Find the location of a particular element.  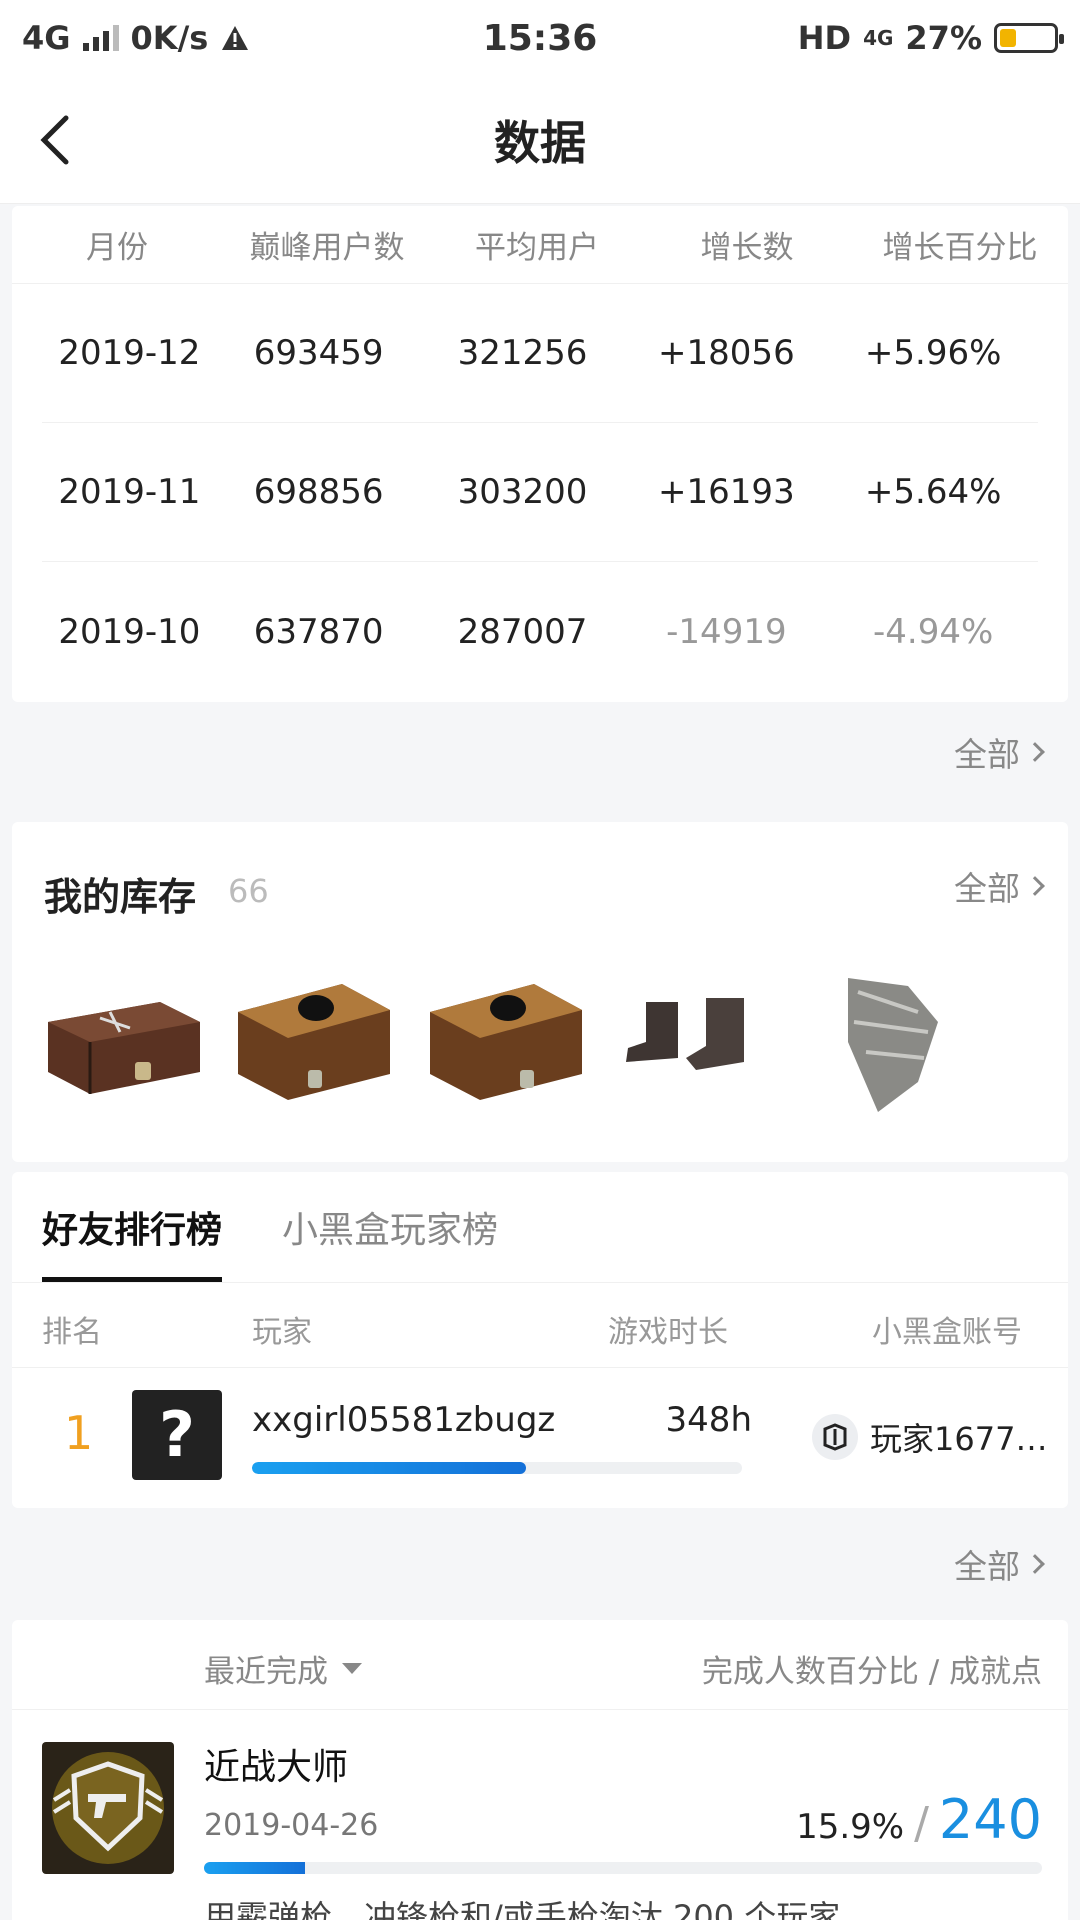

melee-master-badge-icon is located at coordinates (108, 1808).